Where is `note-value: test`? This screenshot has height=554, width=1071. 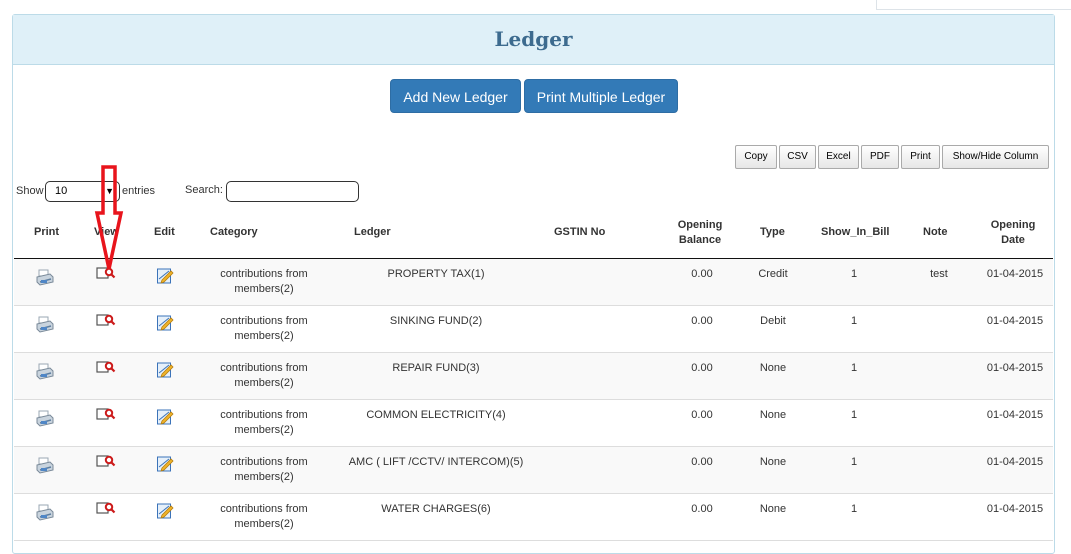
note-value: test is located at coordinates (939, 274).